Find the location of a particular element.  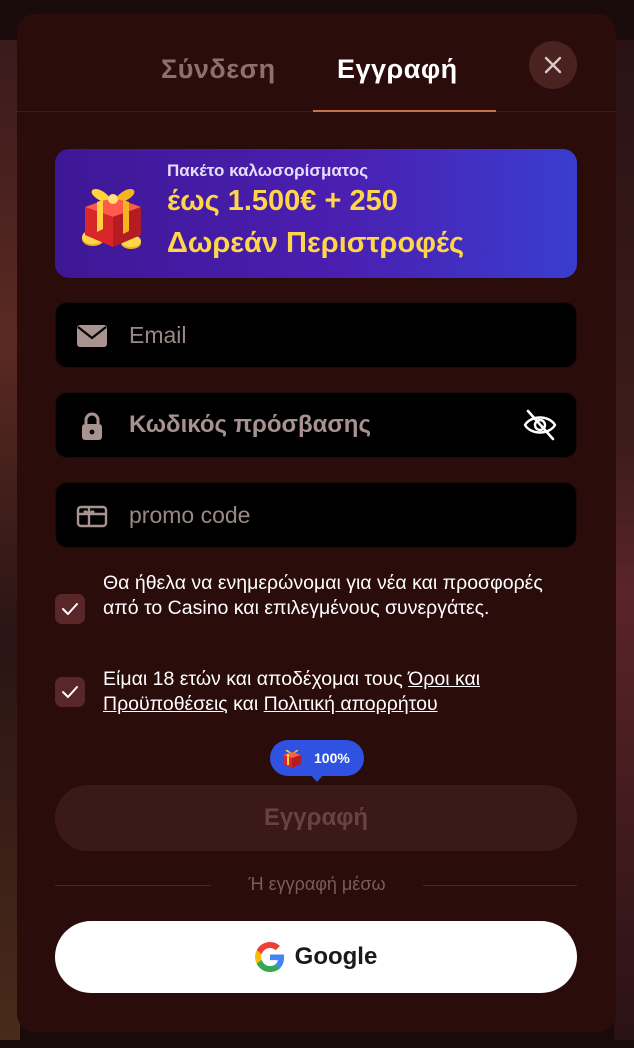

terms-checkbox is located at coordinates (70, 692).